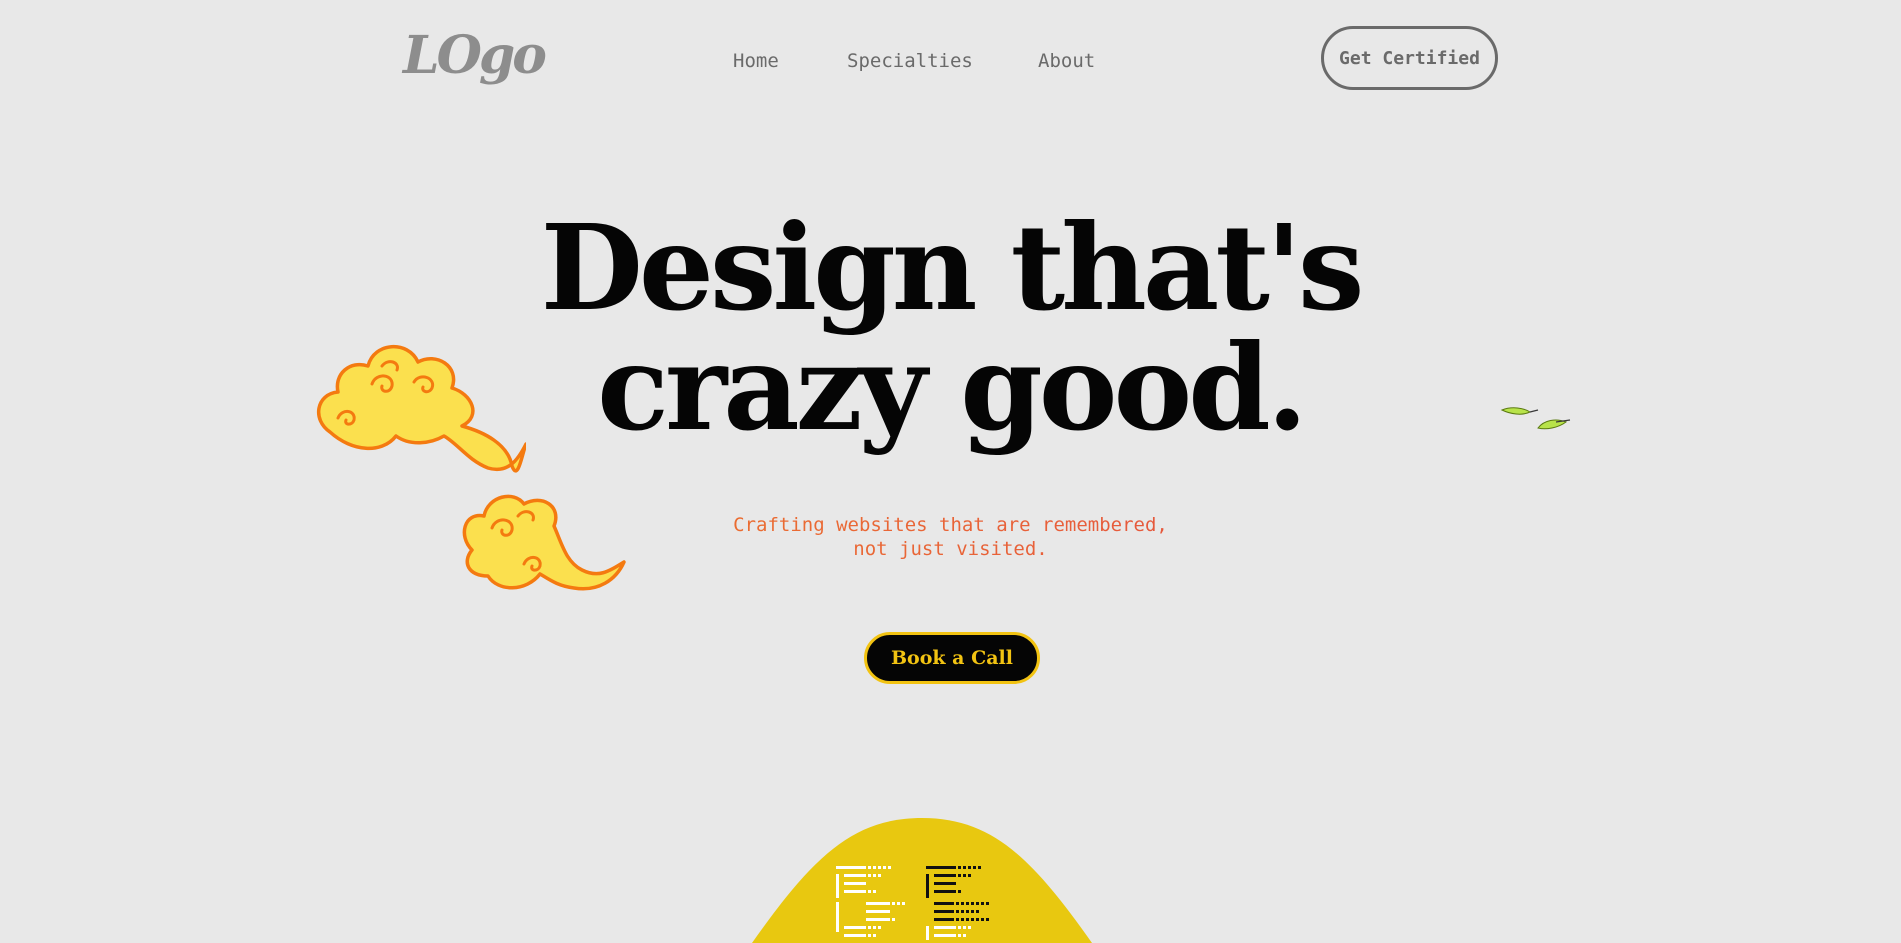  I want to click on get-certified-button: Get Certified, so click(1409, 58).